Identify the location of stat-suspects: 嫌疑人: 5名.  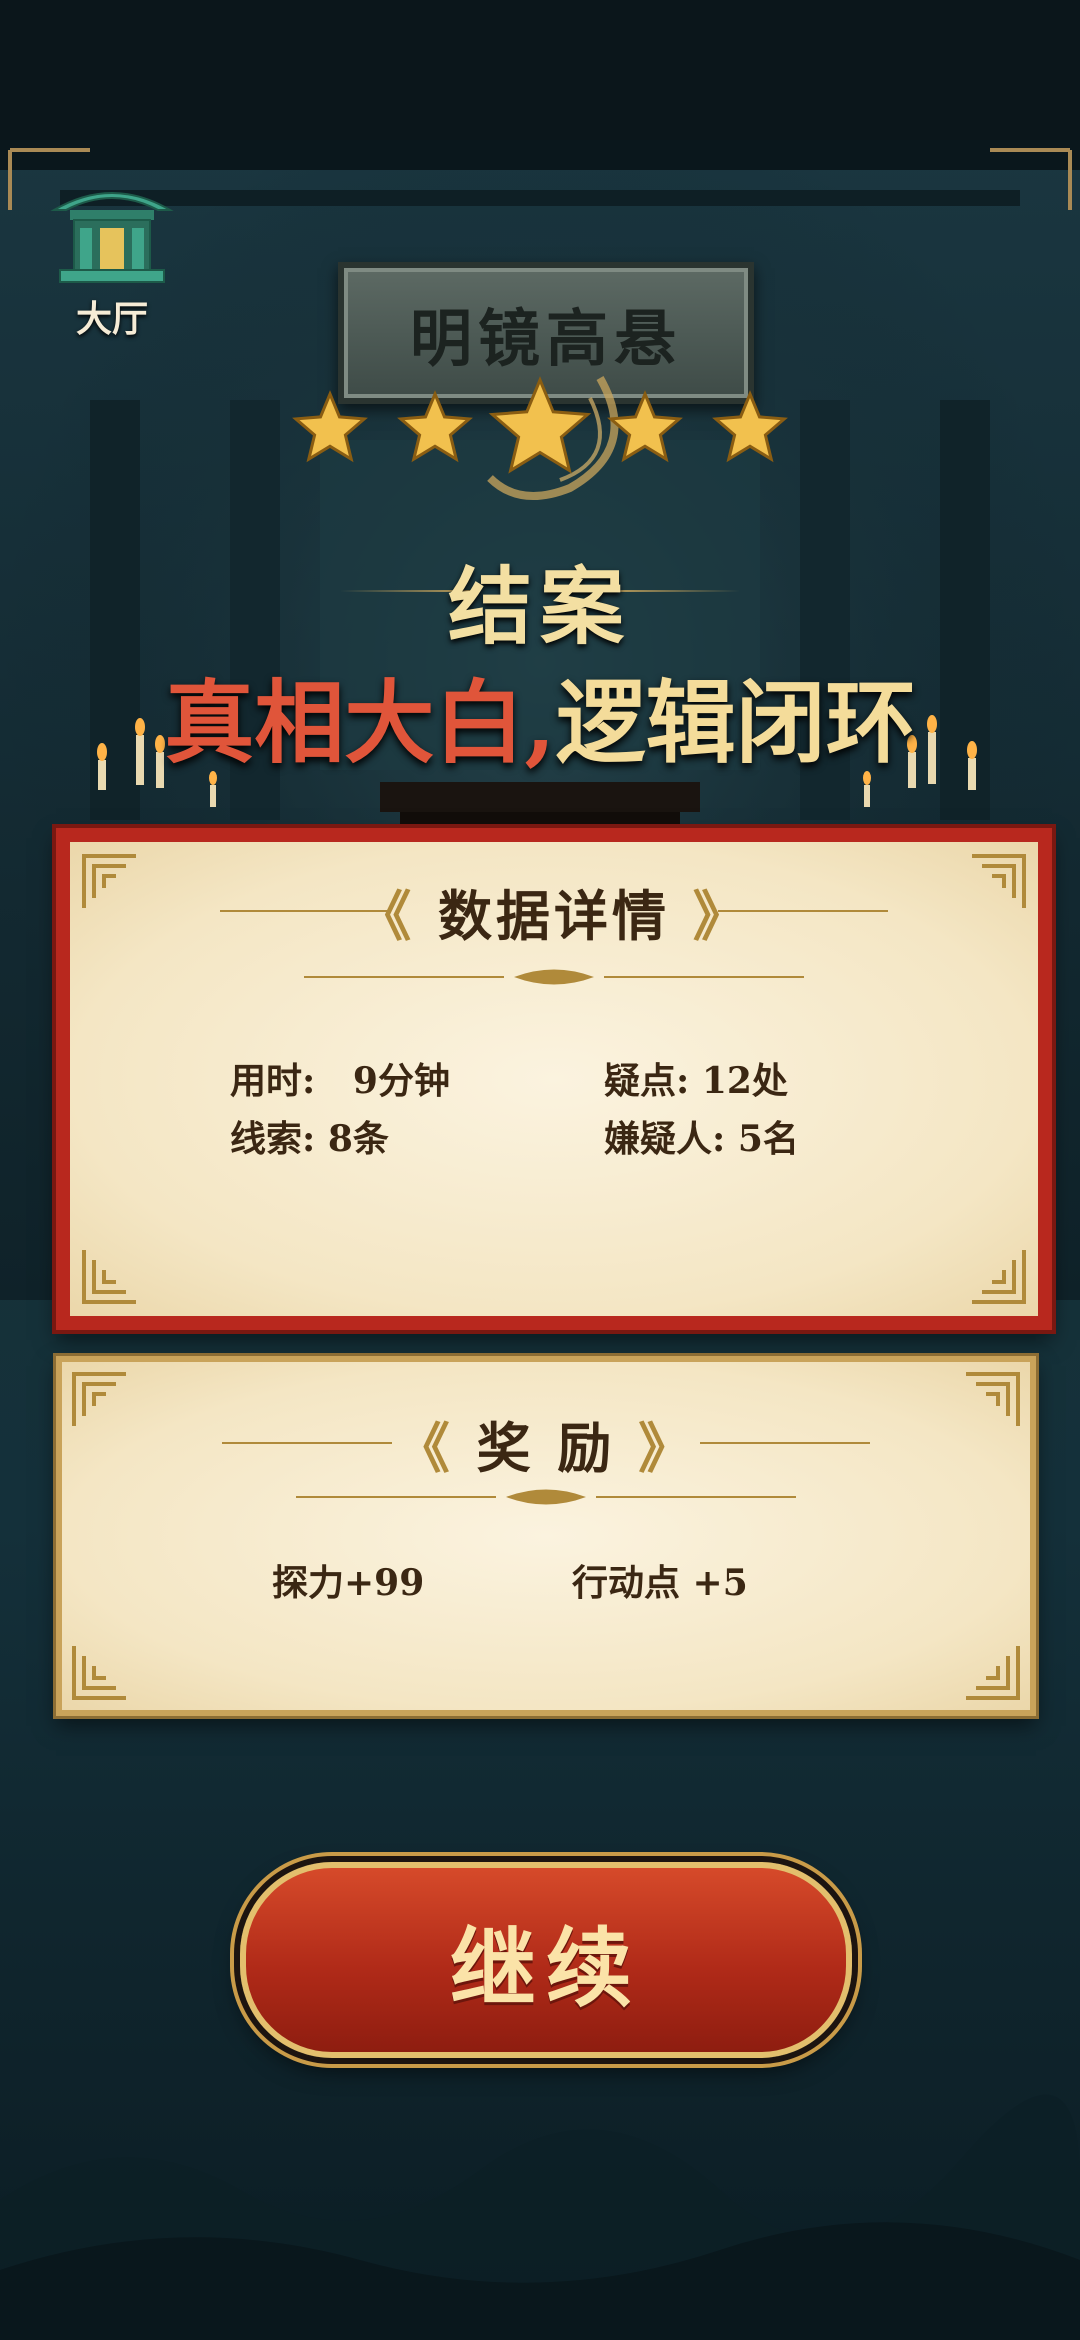
(701, 1136).